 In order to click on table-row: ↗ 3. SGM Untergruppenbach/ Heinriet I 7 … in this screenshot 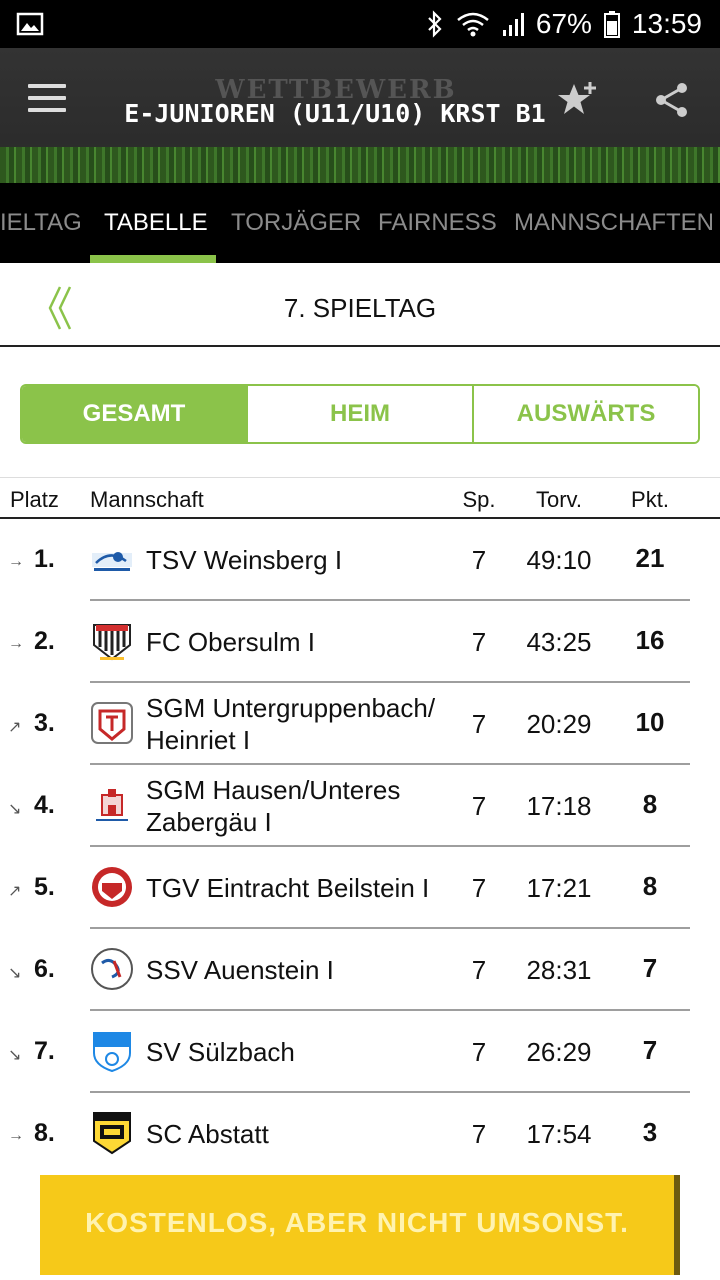, I will do `click(360, 724)`.